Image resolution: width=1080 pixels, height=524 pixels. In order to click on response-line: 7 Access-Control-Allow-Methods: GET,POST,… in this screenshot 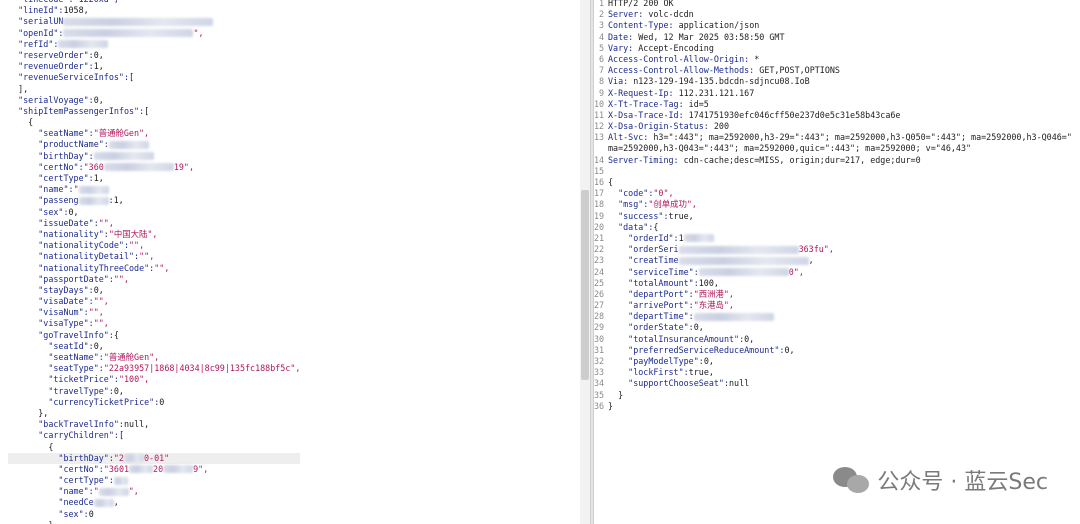, I will do `click(833, 70)`.